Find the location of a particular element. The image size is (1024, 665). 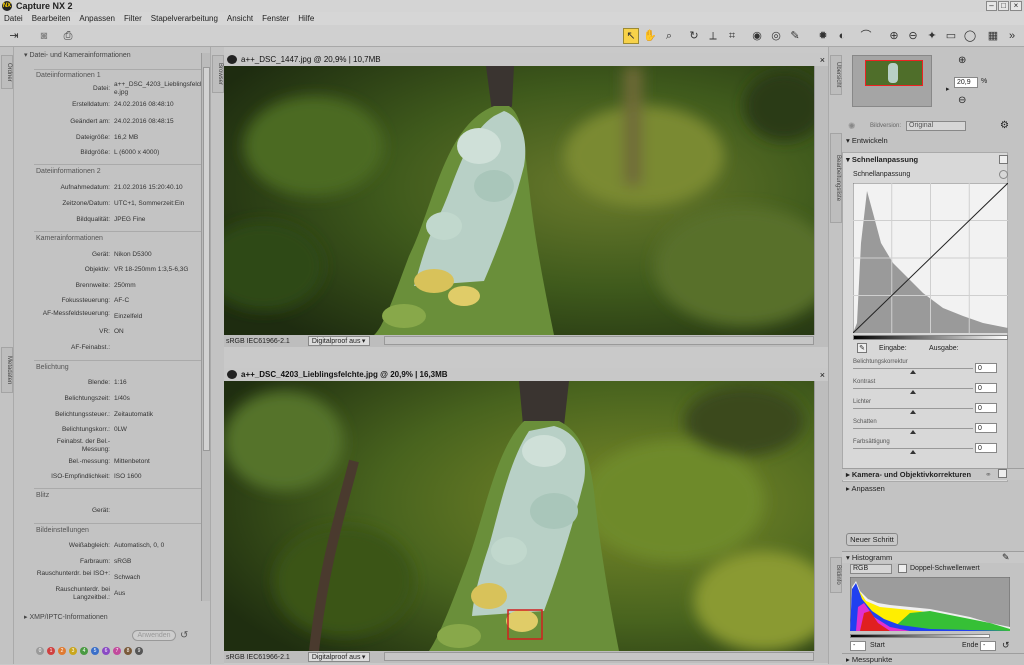

overflow-icon: » is located at coordinates (1012, 36).